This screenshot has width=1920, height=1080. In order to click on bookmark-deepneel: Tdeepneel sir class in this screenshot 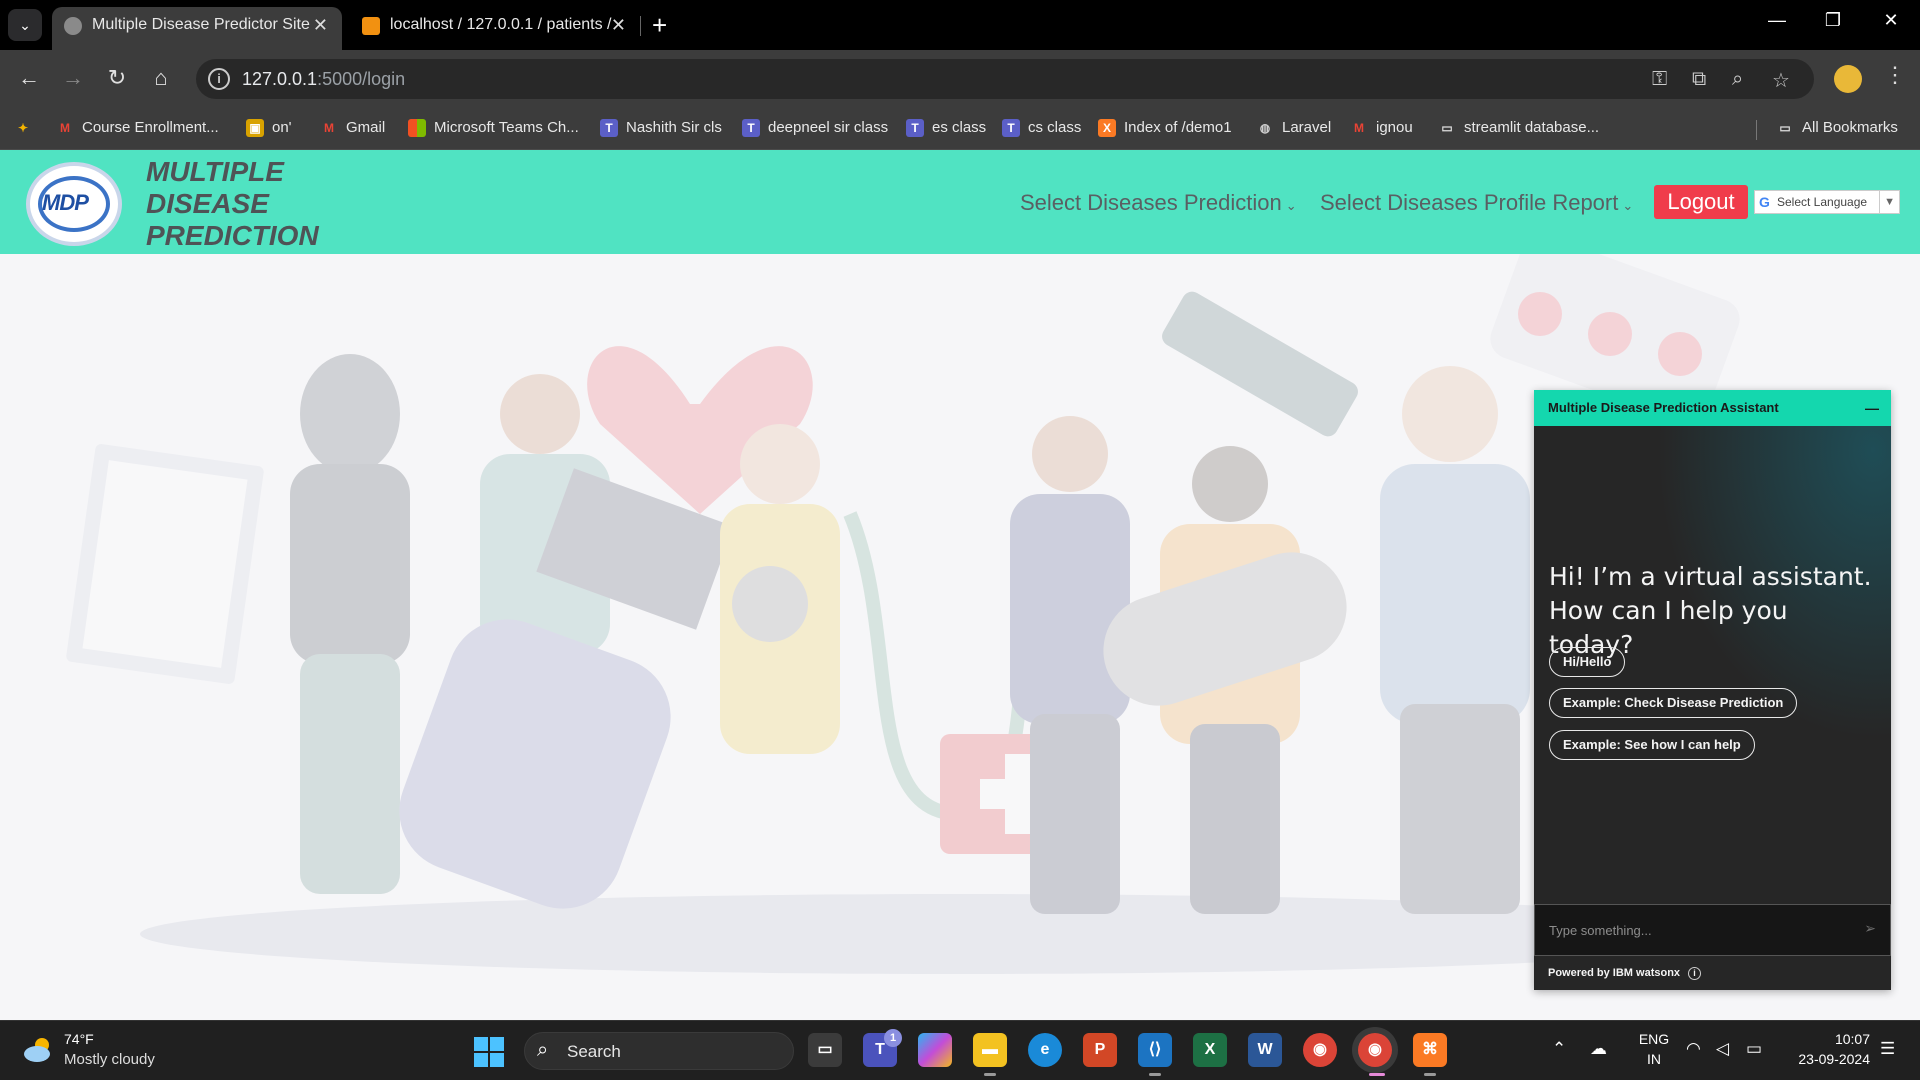, I will do `click(815, 128)`.